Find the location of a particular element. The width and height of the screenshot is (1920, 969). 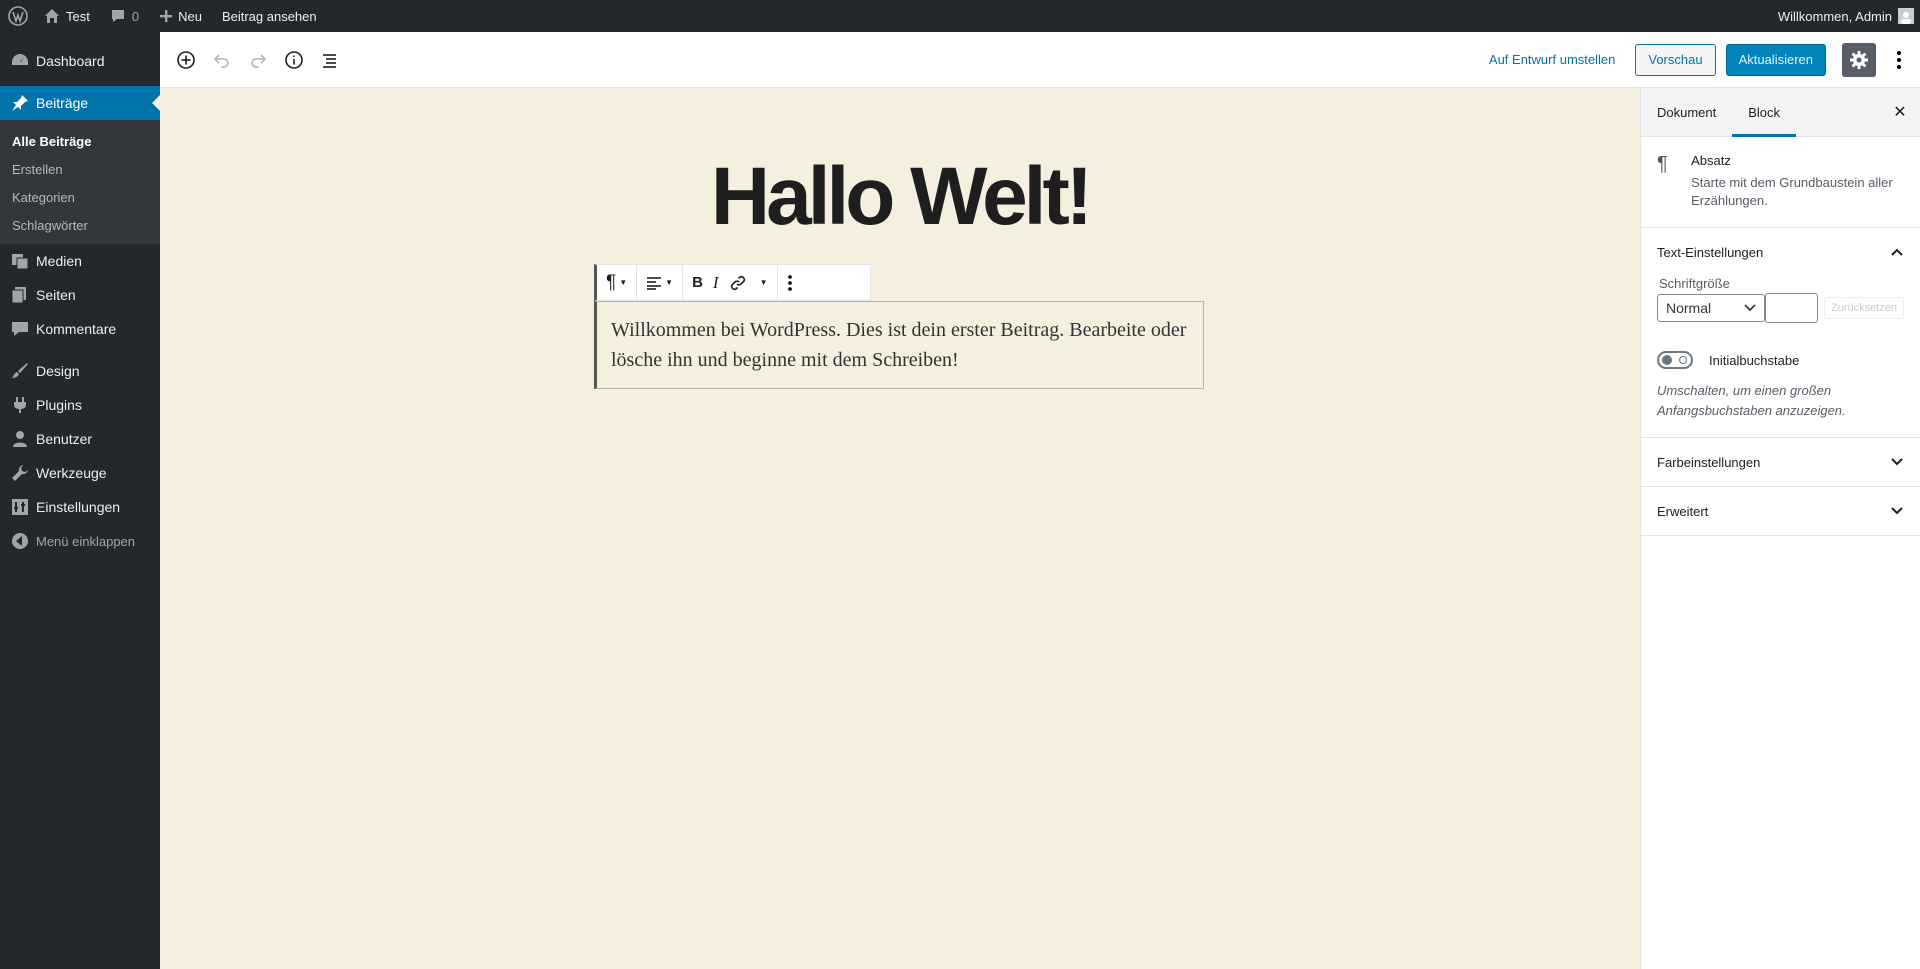

pages-icon is located at coordinates (20, 295).